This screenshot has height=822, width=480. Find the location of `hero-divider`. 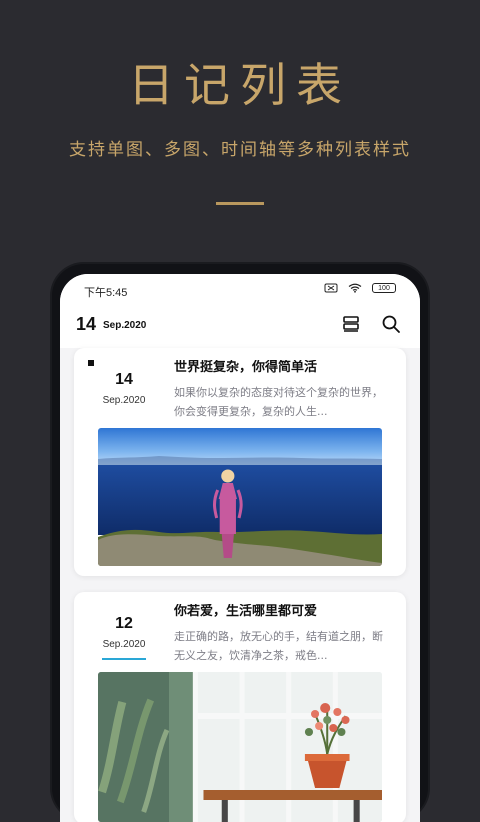

hero-divider is located at coordinates (240, 203).